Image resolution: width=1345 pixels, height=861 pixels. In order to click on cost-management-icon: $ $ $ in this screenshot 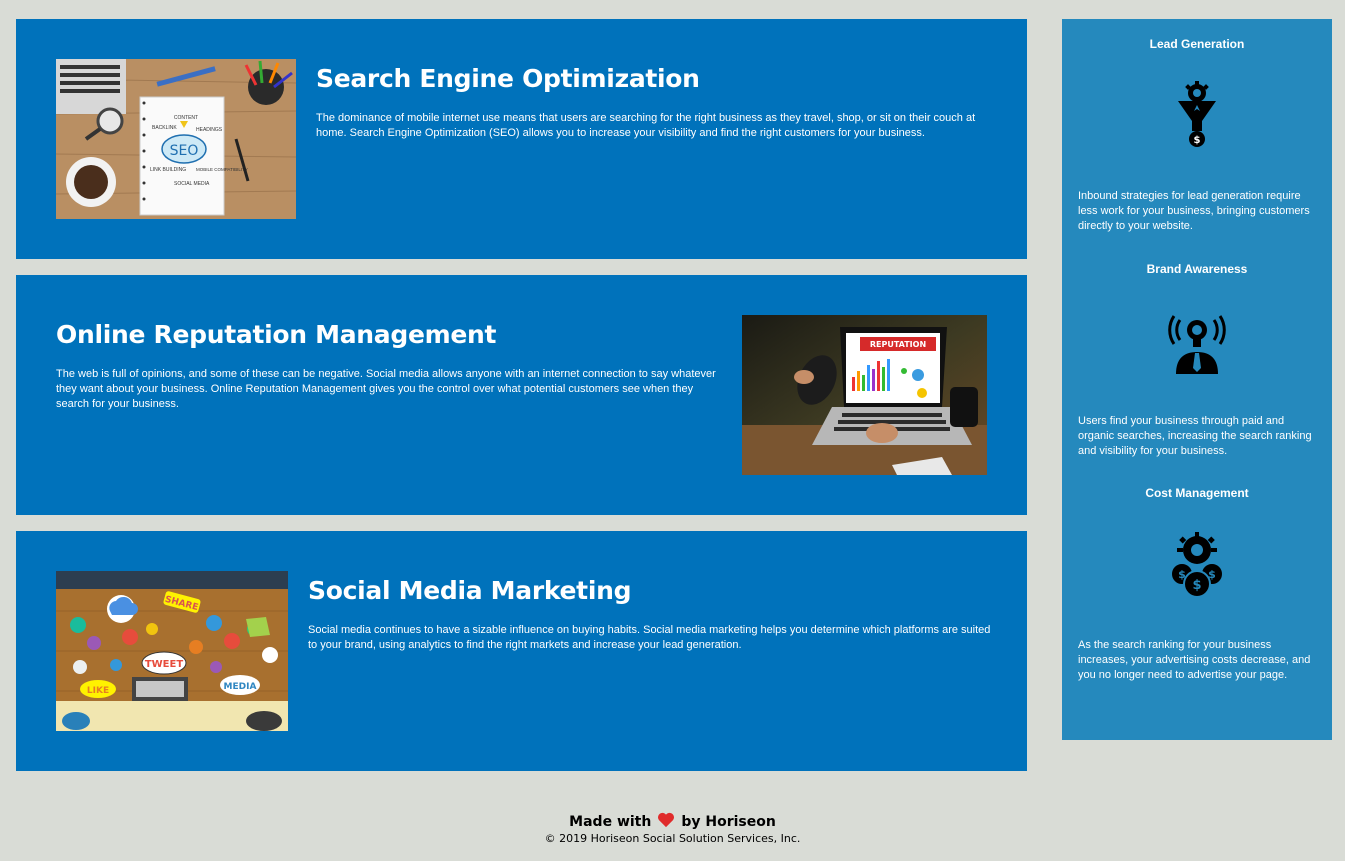, I will do `click(1197, 565)`.